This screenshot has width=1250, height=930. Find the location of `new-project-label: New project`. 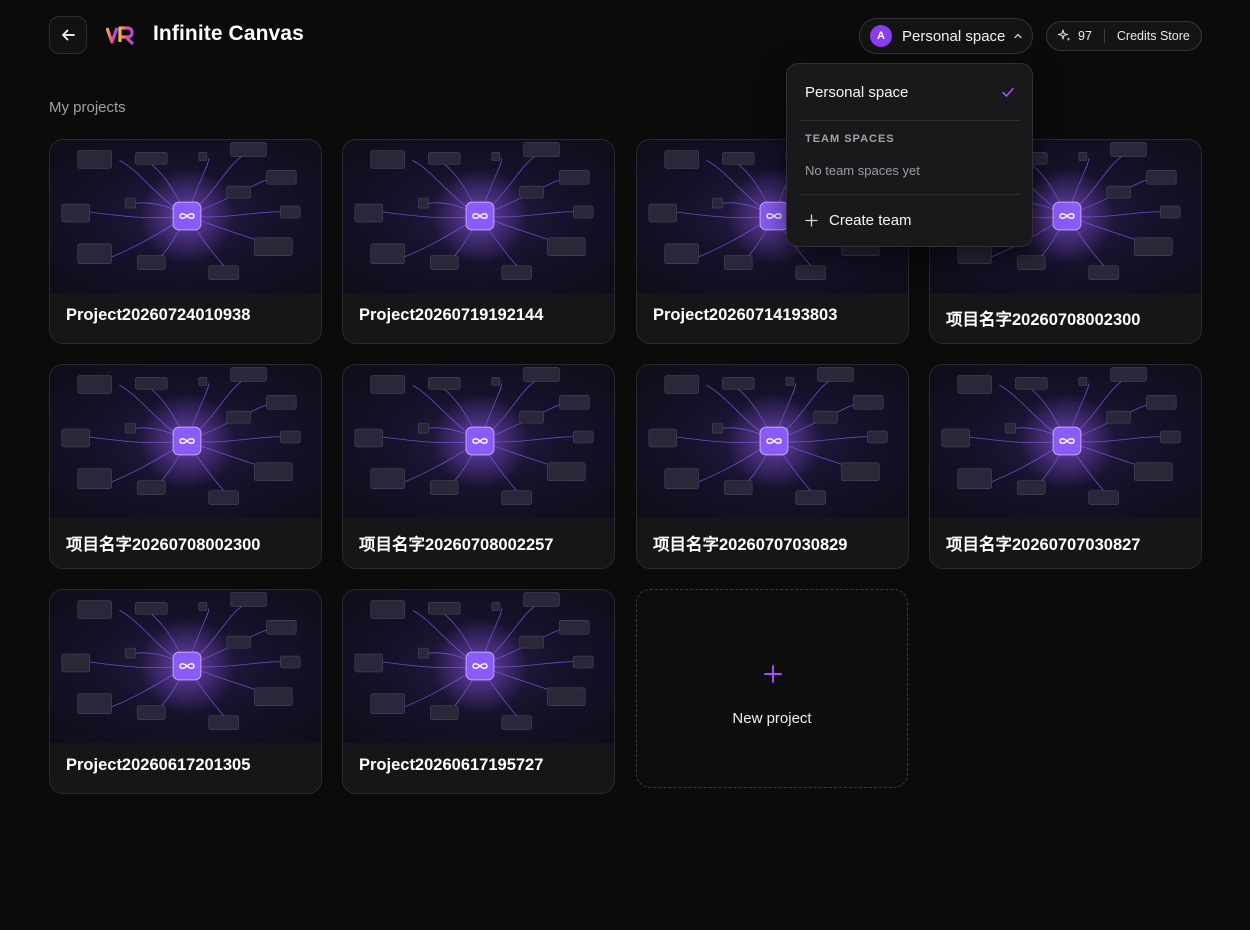

new-project-label: New project is located at coordinates (772, 718).